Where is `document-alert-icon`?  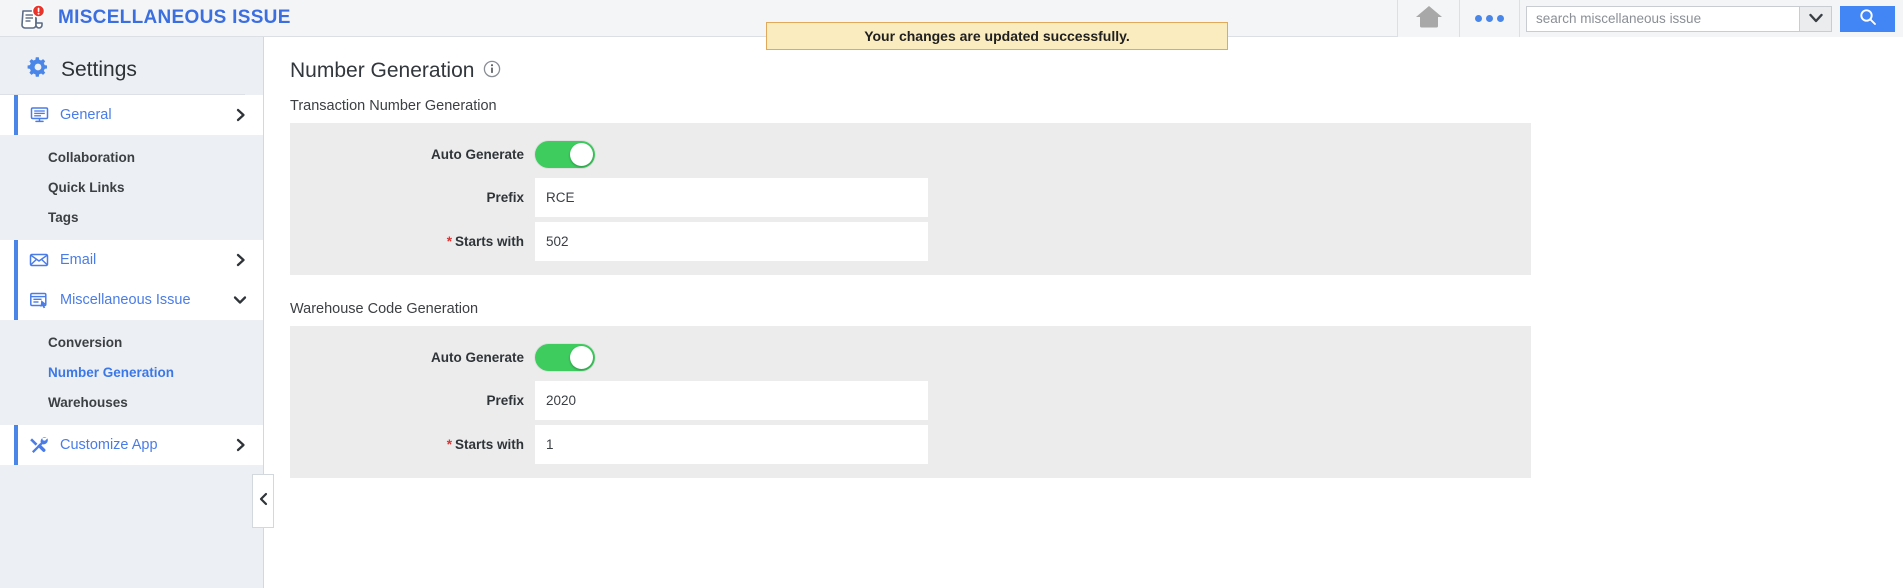 document-alert-icon is located at coordinates (33, 18).